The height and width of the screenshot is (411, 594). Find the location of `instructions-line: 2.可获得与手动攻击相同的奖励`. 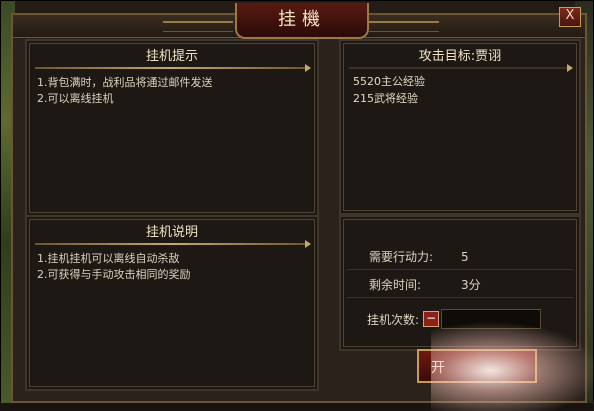

instructions-line: 2.可获得与手动攻击相同的奖励 is located at coordinates (114, 274).